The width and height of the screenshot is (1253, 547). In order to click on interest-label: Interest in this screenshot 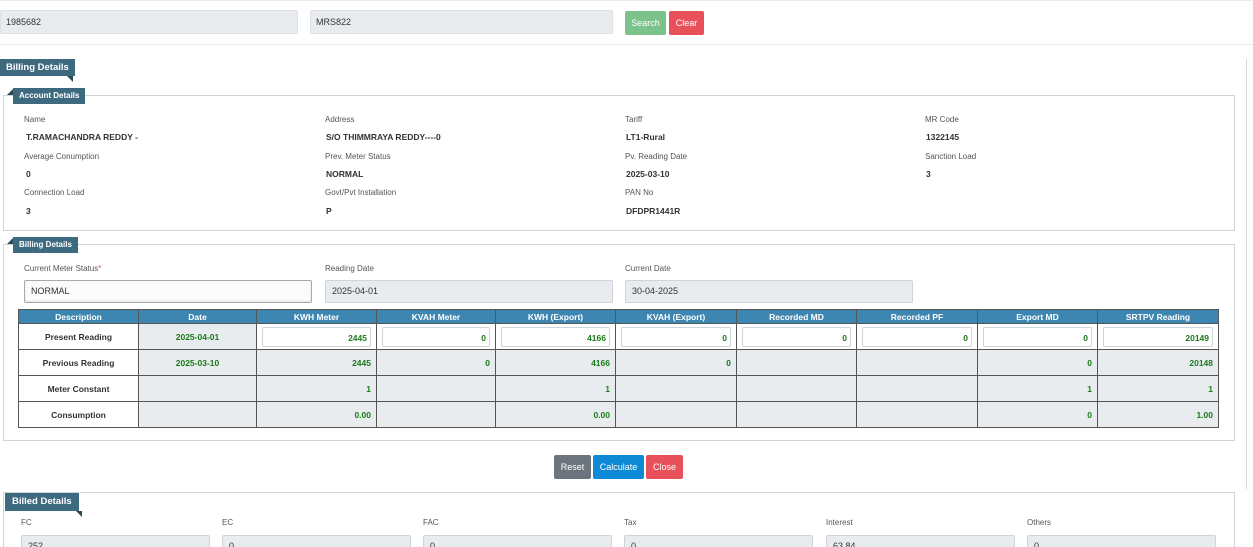, I will do `click(839, 522)`.